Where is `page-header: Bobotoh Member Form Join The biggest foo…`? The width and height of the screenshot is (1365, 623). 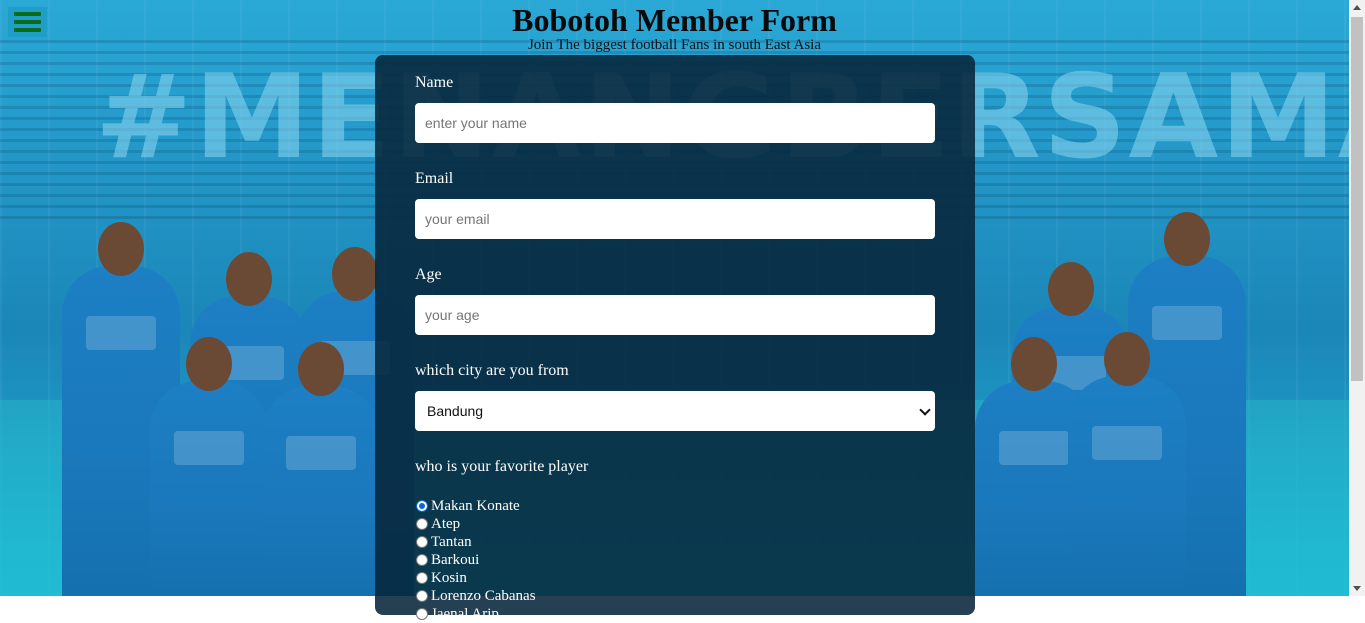 page-header: Bobotoh Member Form Join The biggest foo… is located at coordinates (674, 26).